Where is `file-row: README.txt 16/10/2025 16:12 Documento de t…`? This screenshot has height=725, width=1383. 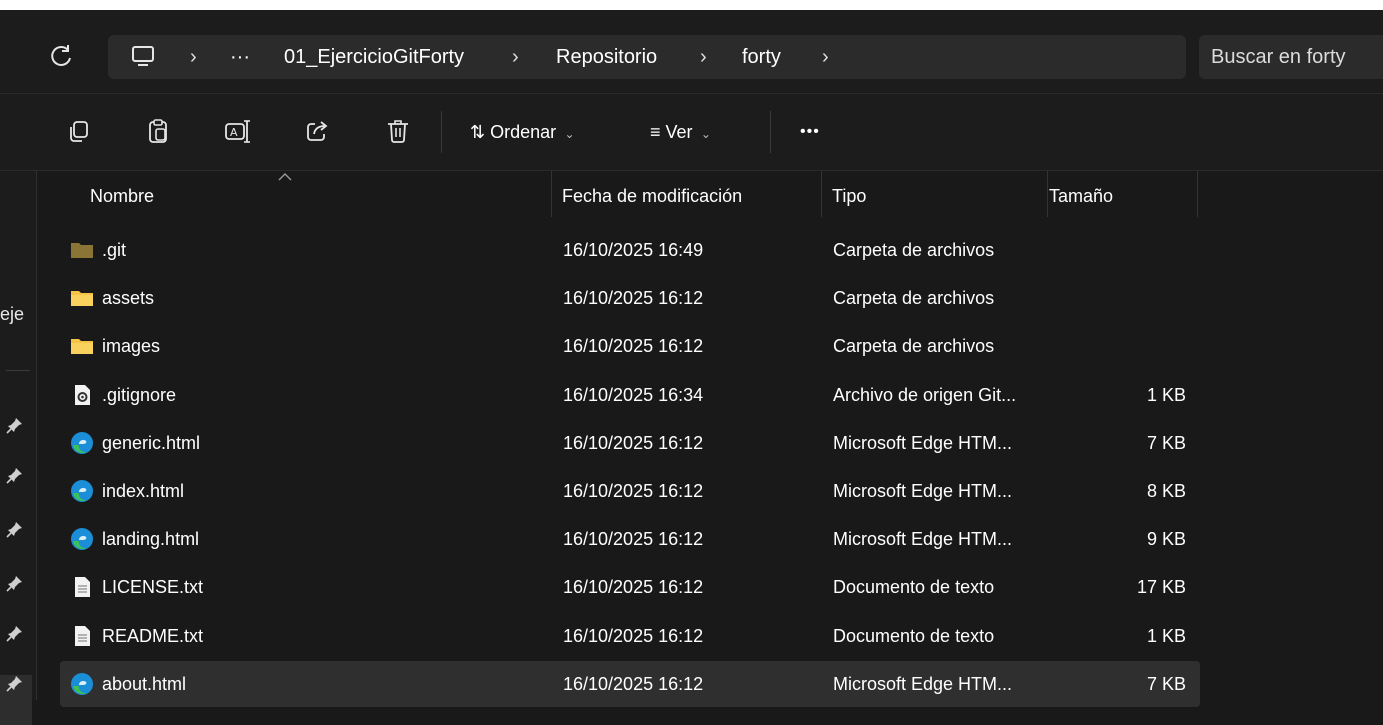 file-row: README.txt 16/10/2025 16:12 Documento de t… is located at coordinates (630, 636).